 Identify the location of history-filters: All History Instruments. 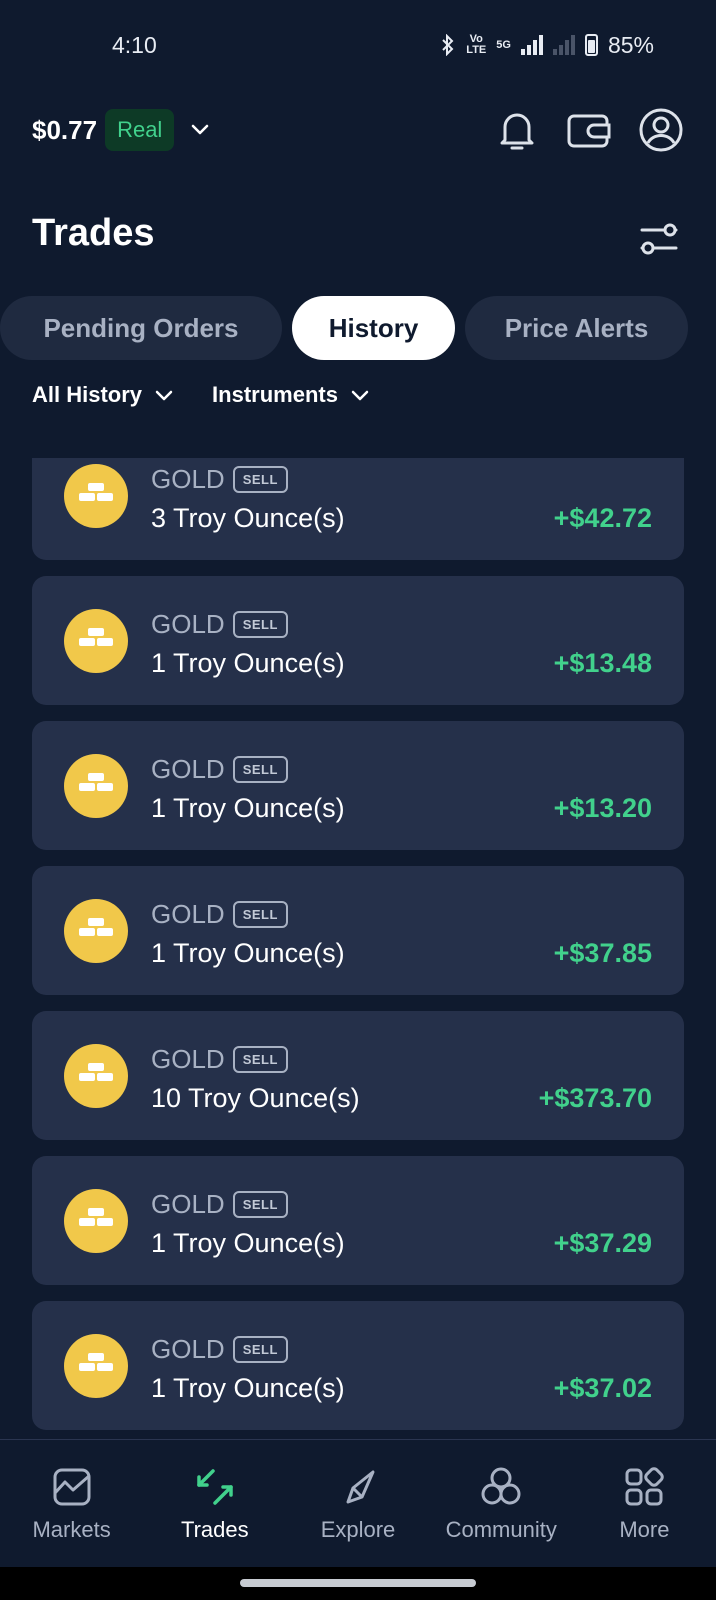
(201, 395).